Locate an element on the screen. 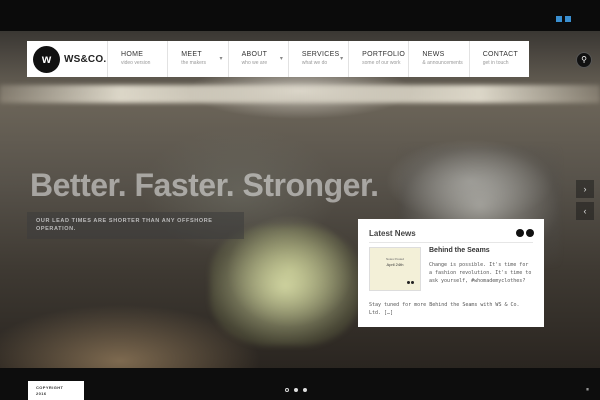 This screenshot has height=400, width=600. thumbnail-date: April 24th is located at coordinates (395, 264).